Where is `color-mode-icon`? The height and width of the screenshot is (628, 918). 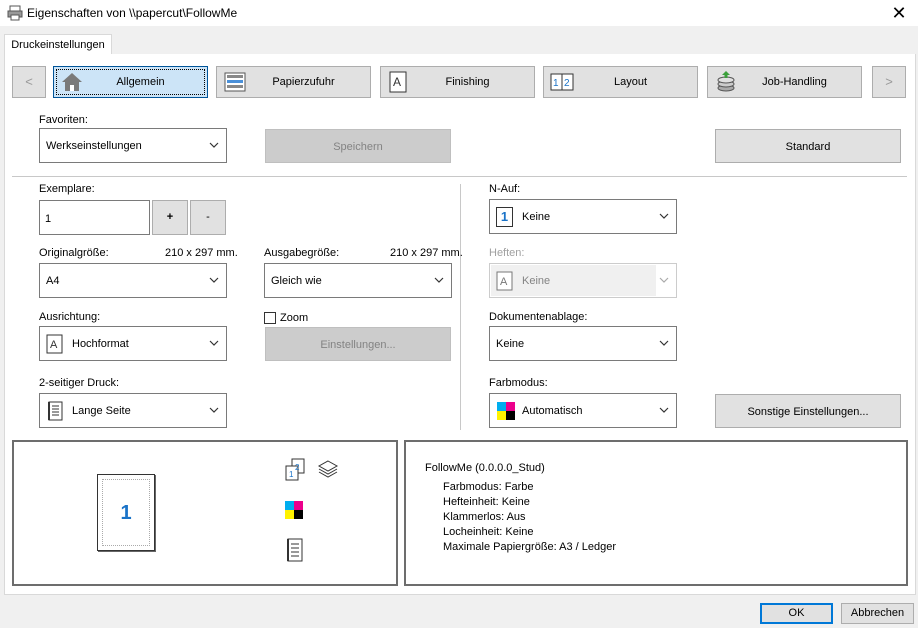
color-mode-icon is located at coordinates (506, 411).